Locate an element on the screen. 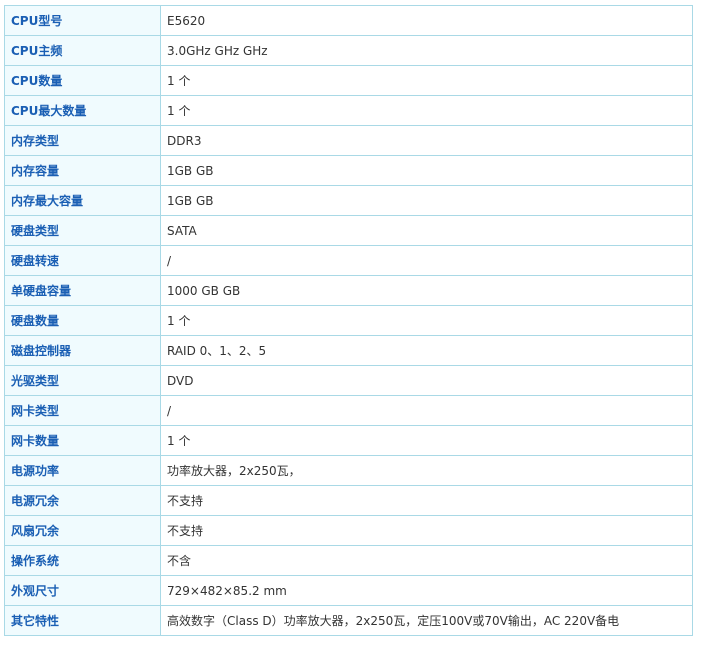 The image size is (705, 649). spec-row: 光驱类型 DVD is located at coordinates (348, 380).